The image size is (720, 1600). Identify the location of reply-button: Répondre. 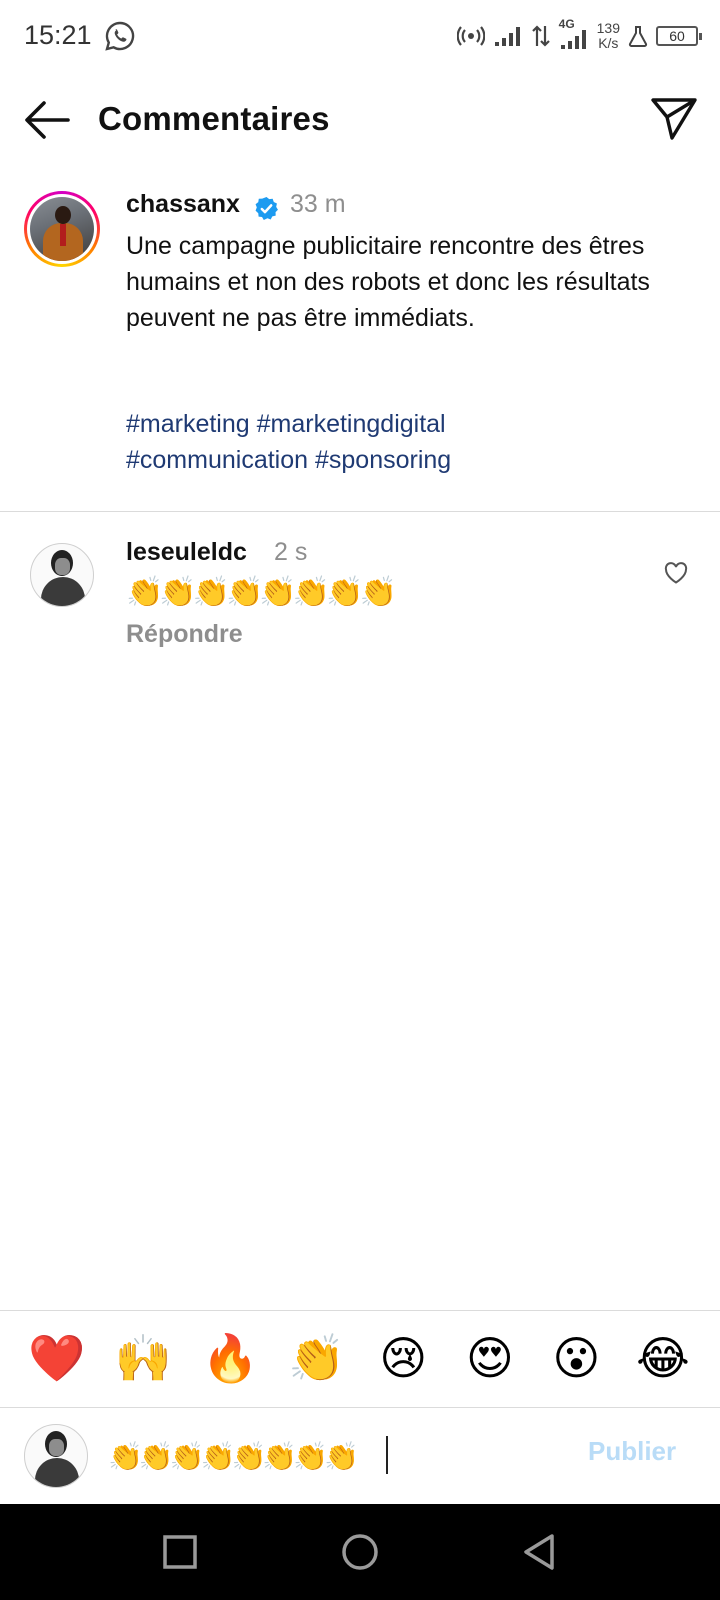
(184, 634).